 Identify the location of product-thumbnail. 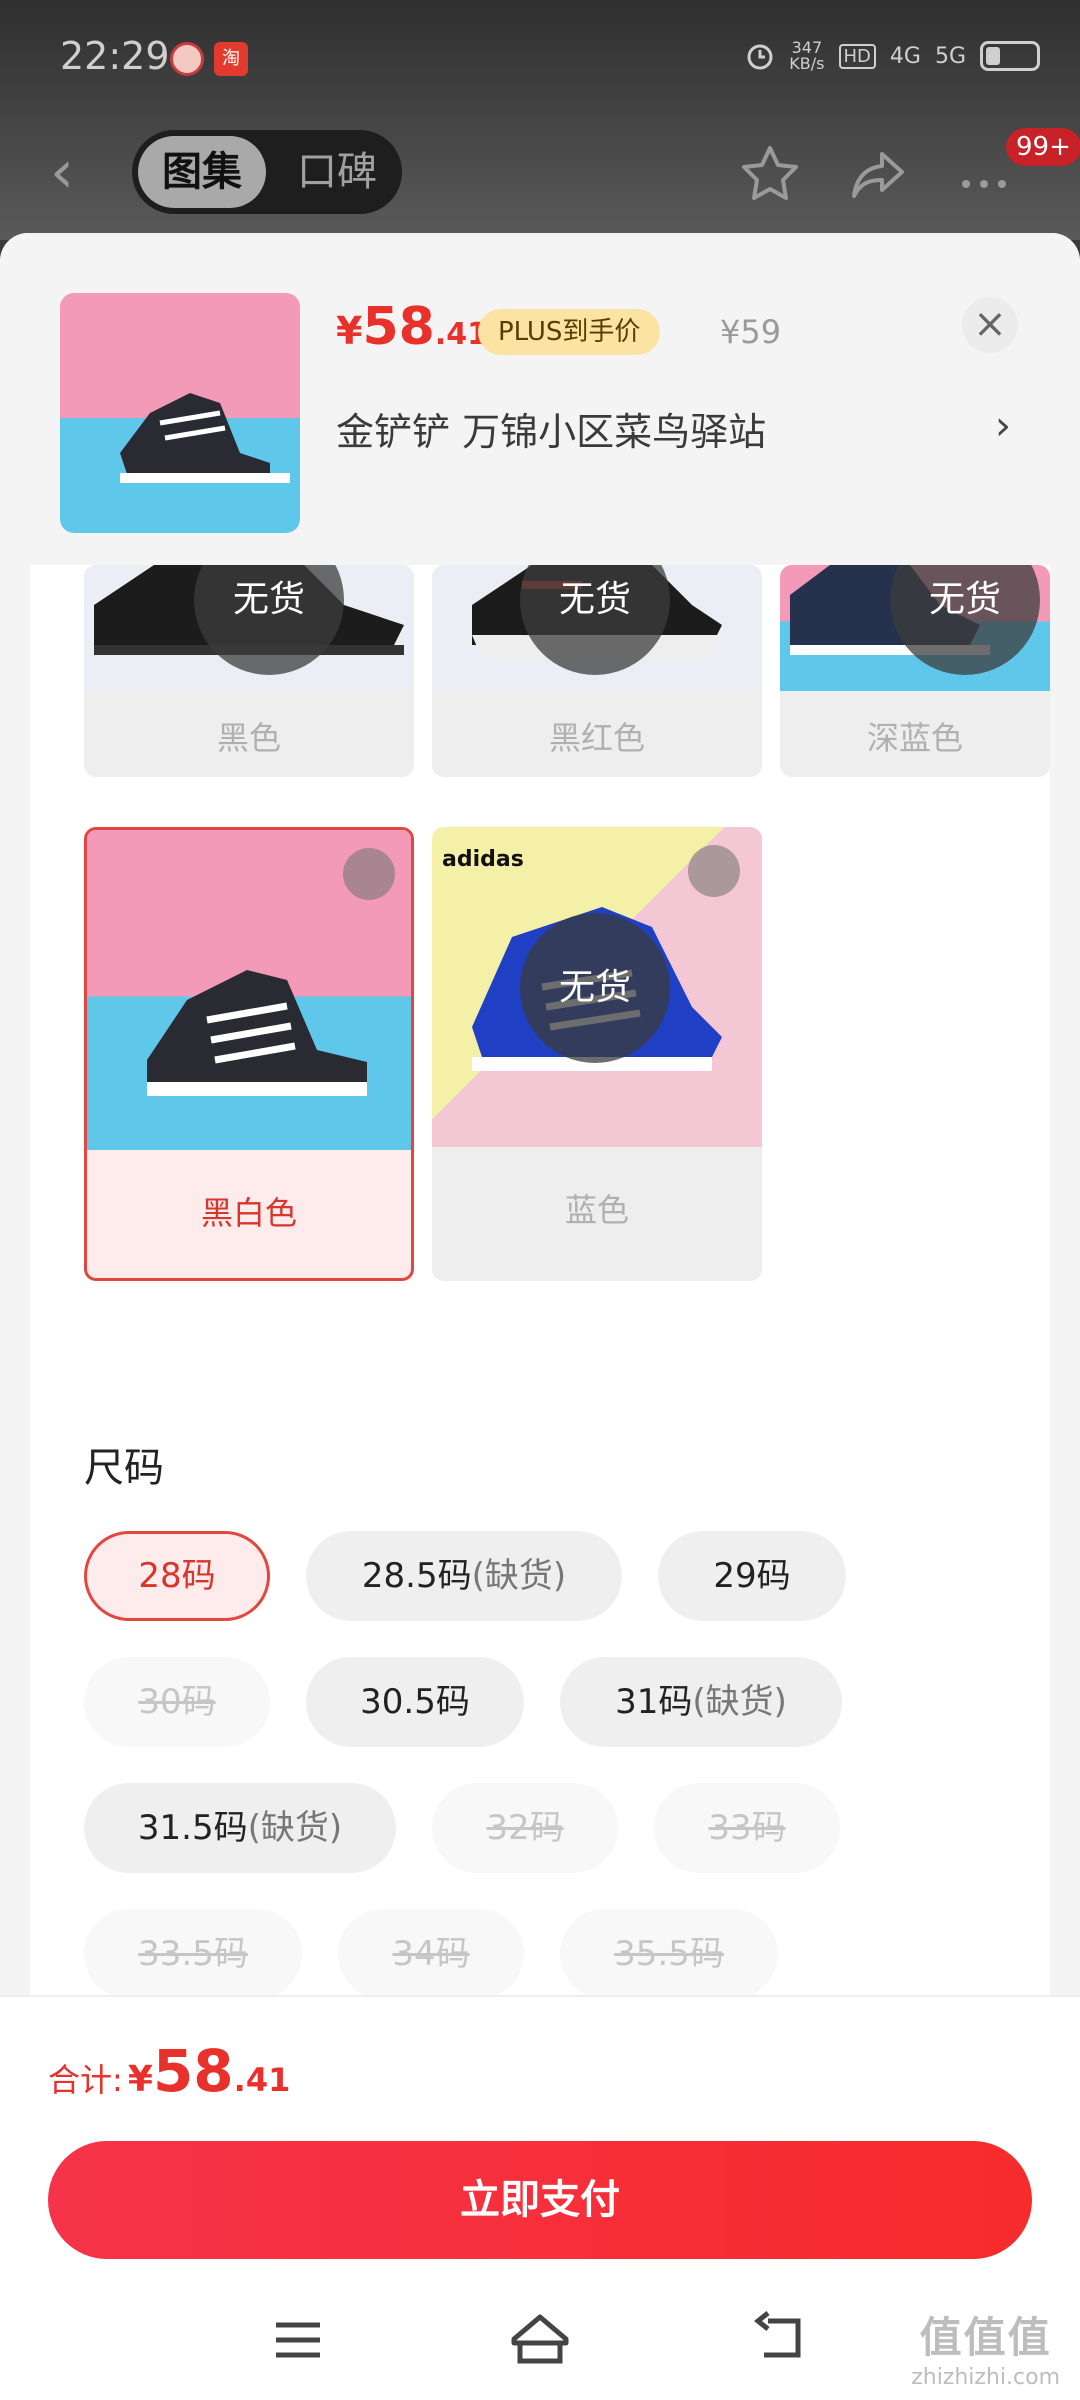
(180, 413).